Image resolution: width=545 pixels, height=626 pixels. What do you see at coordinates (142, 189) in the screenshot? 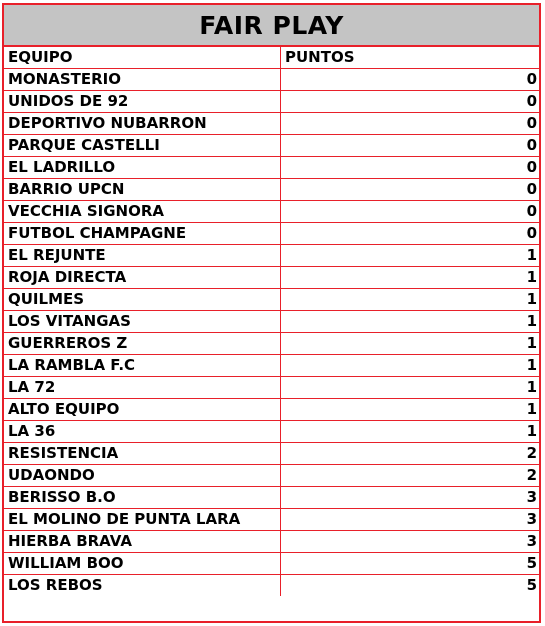
I see `team-name: BARRIO UPCN` at bounding box center [142, 189].